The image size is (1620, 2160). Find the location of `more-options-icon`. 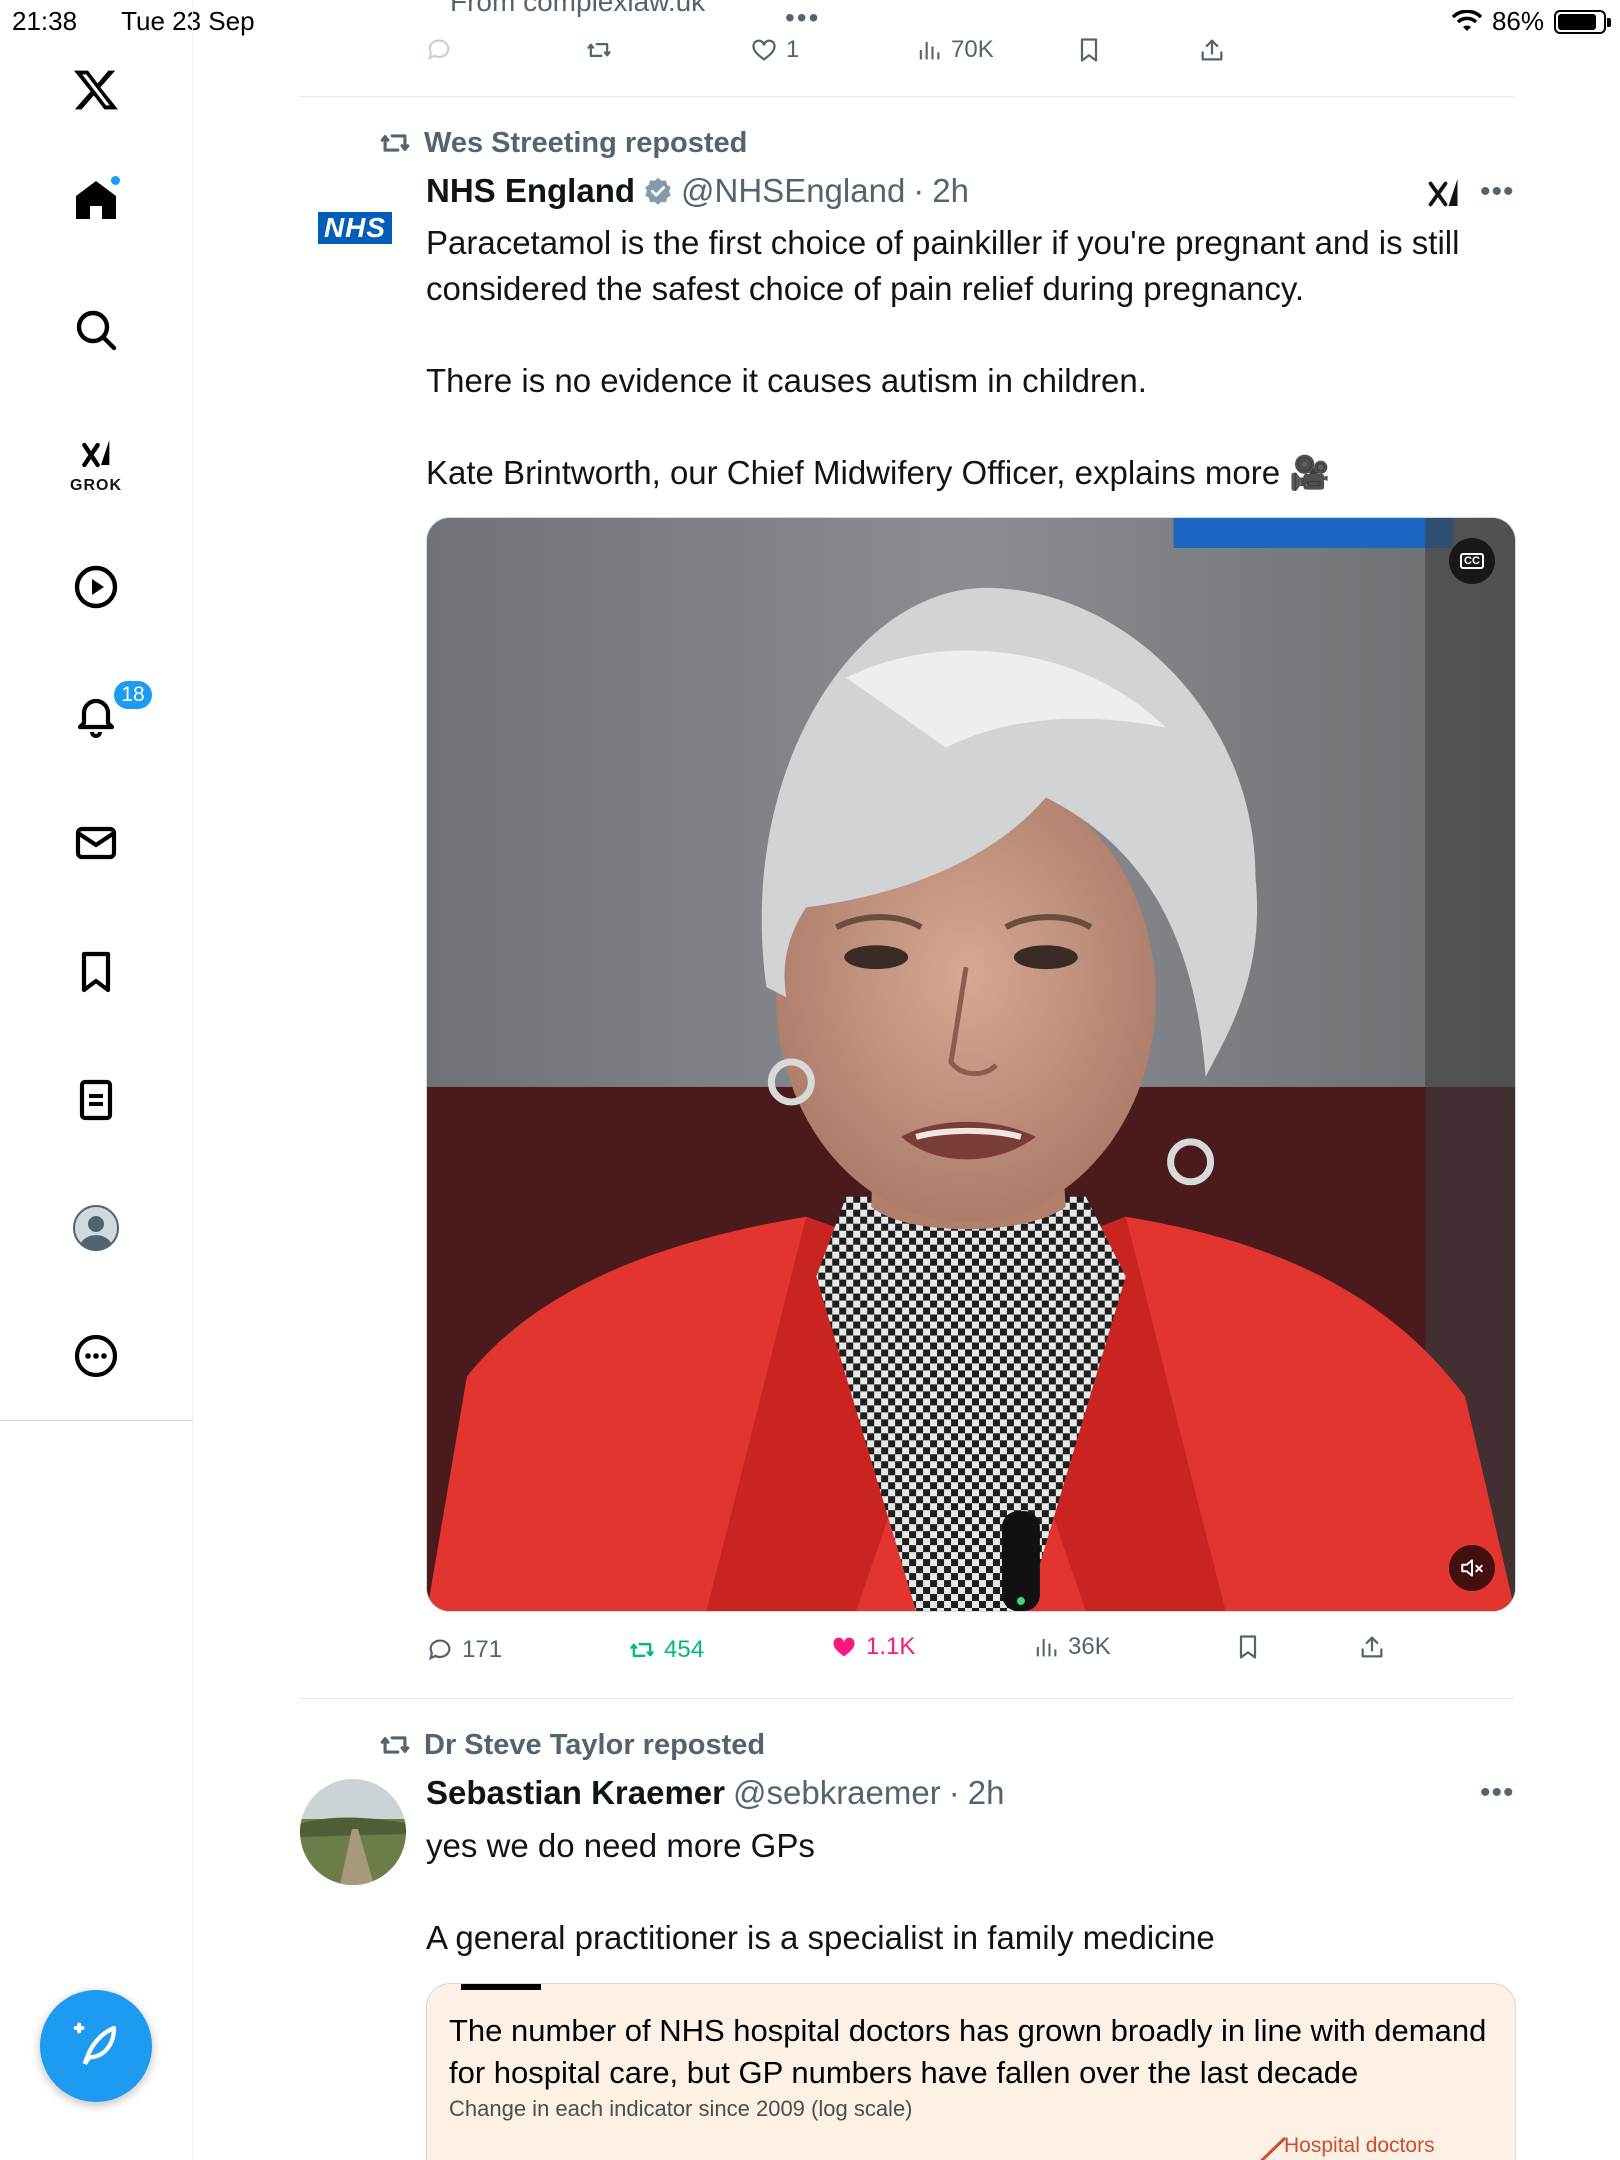

more-options-icon is located at coordinates (96, 1356).